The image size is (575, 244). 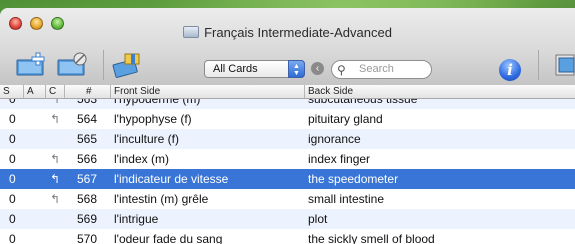 What do you see at coordinates (334, 139) in the screenshot?
I see `cell-back-side: ignorance` at bounding box center [334, 139].